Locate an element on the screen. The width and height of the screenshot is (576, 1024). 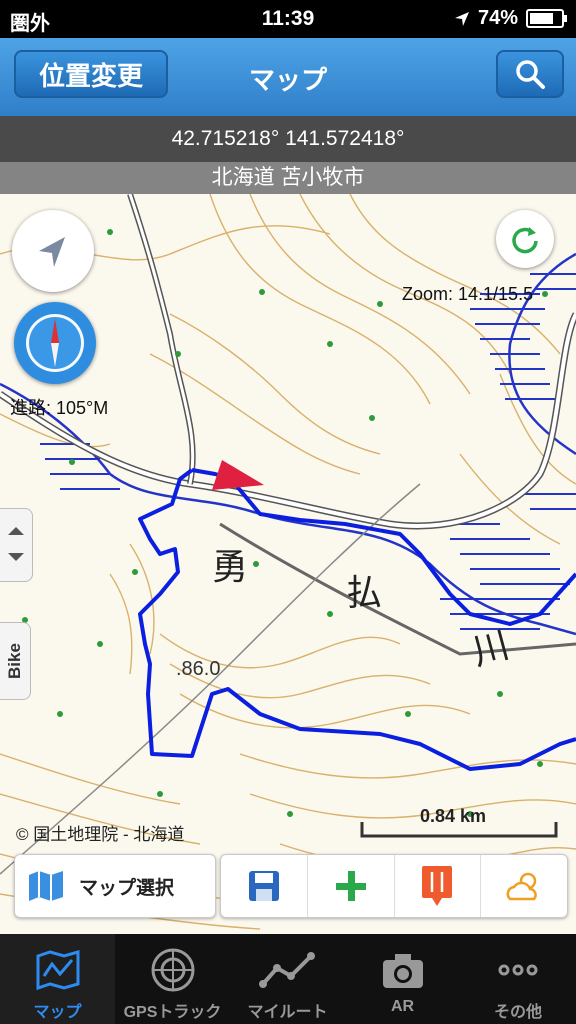
zoom-level: Zoom: 14.1/15.5 is located at coordinates (468, 294).